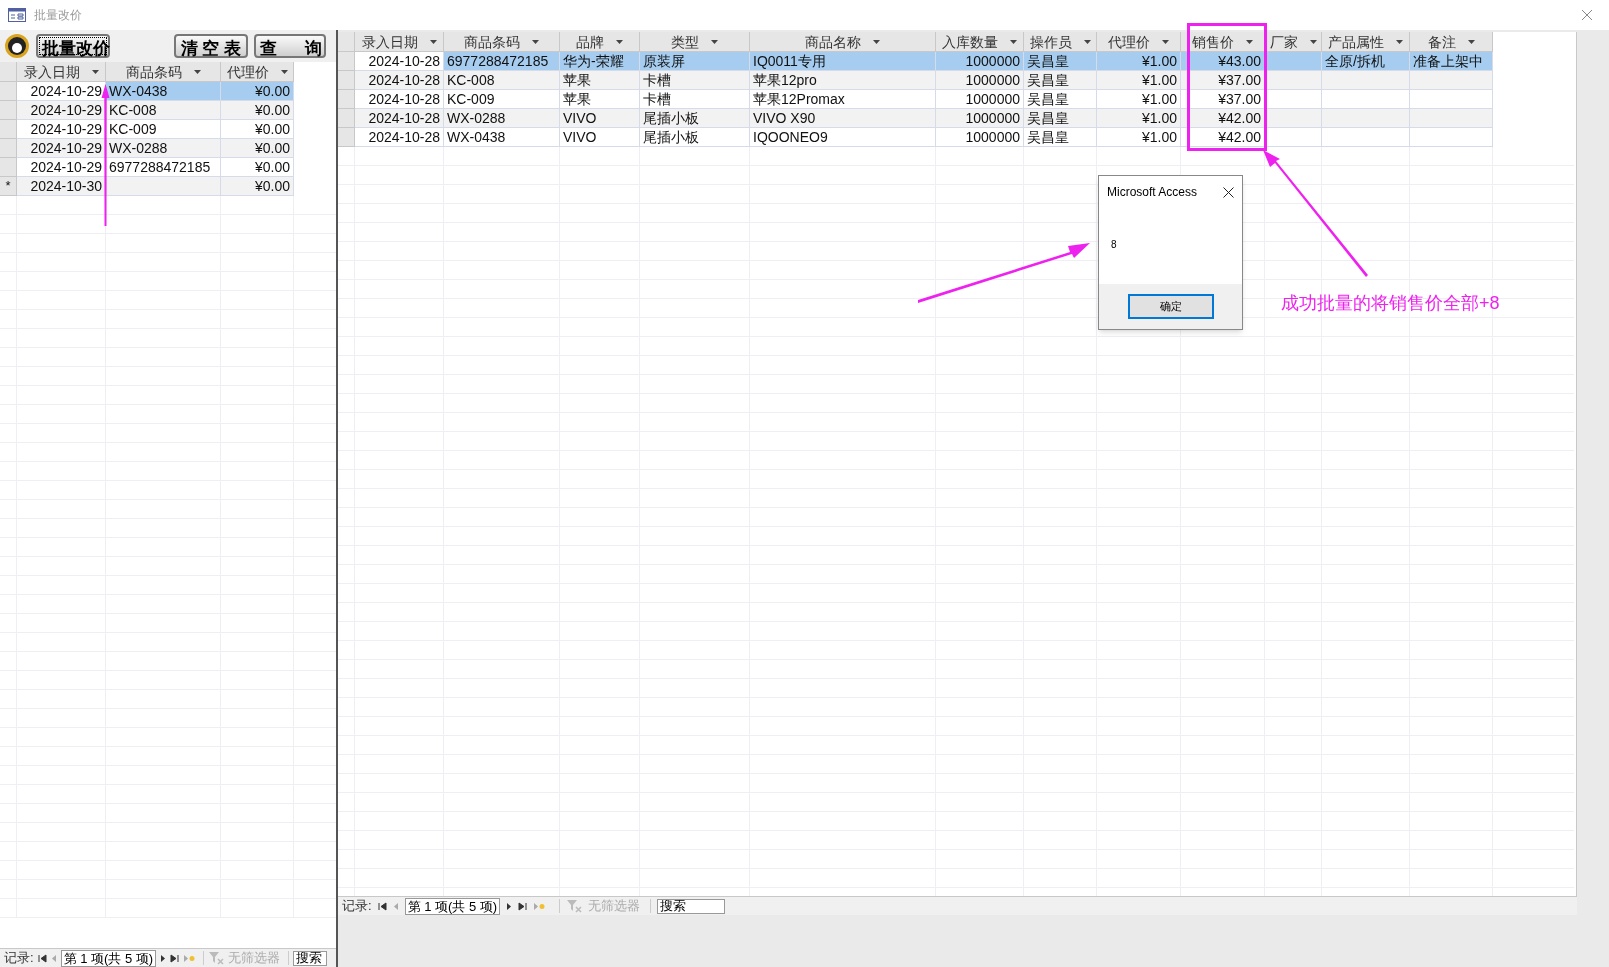  What do you see at coordinates (843, 80) in the screenshot?
I see `table-cell: 苹果12pro` at bounding box center [843, 80].